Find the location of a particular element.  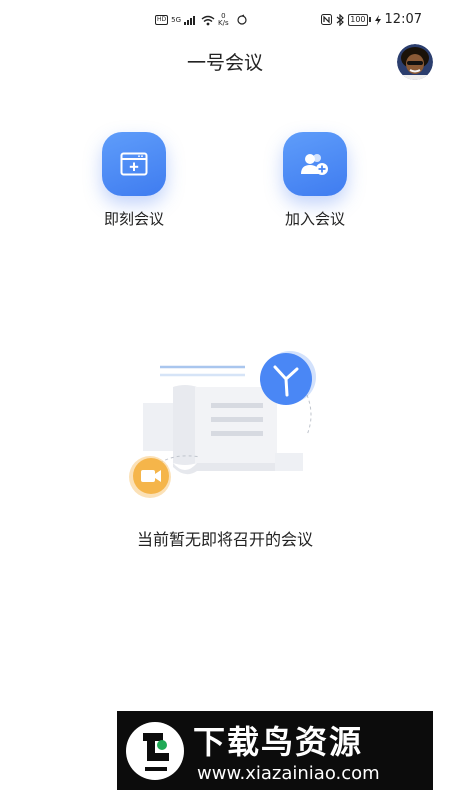

join-meeting-button: 加入会议 is located at coordinates (315, 180).